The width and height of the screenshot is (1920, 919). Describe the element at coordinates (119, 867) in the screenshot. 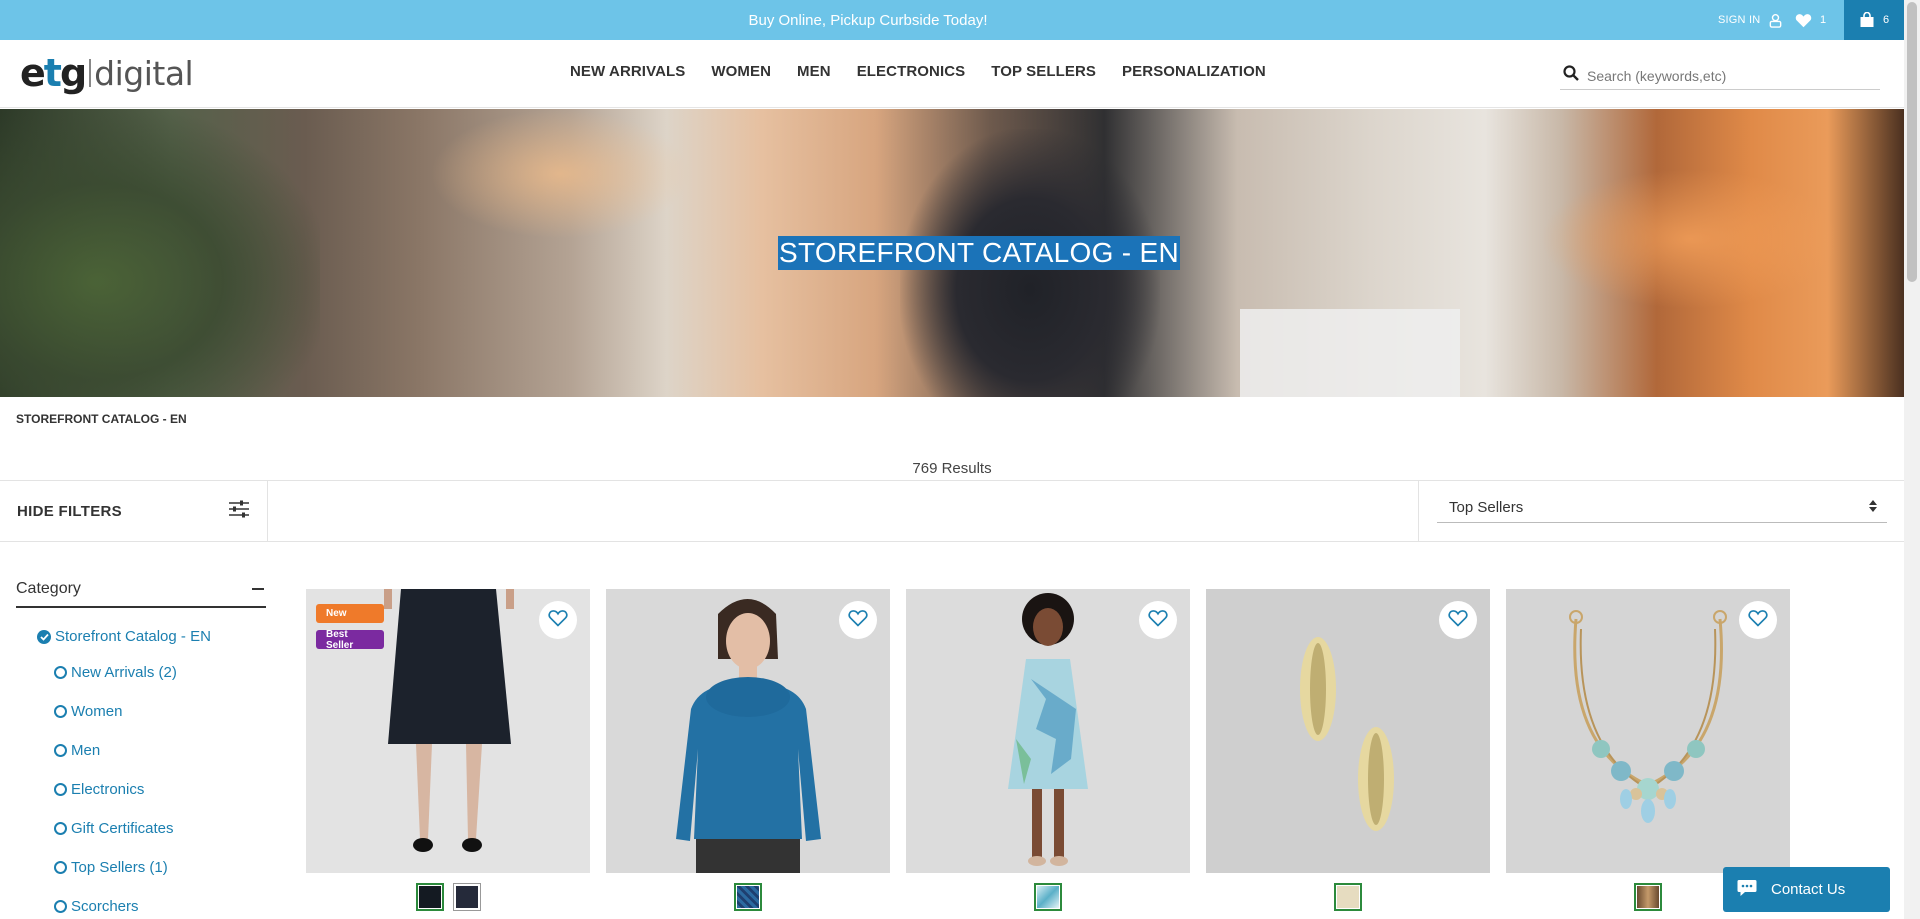

I see `category-label: Top Sellers (1)` at that location.